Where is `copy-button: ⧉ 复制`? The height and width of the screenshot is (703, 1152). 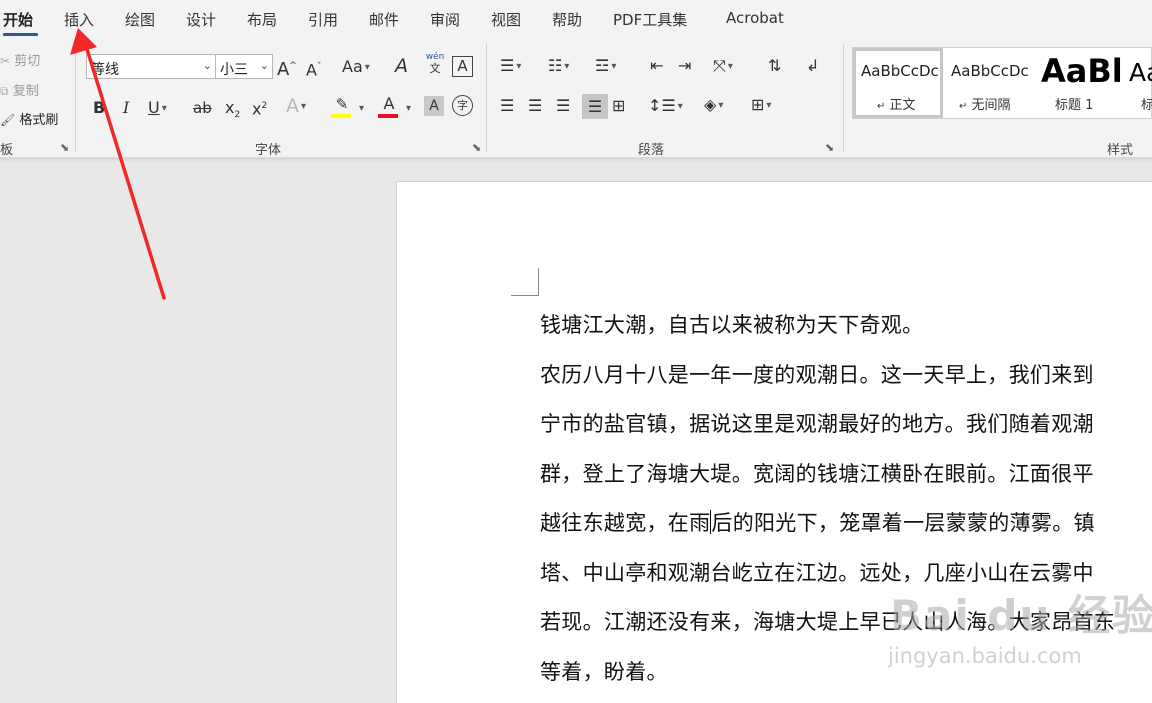
copy-button: ⧉ 复制 is located at coordinates (19, 89).